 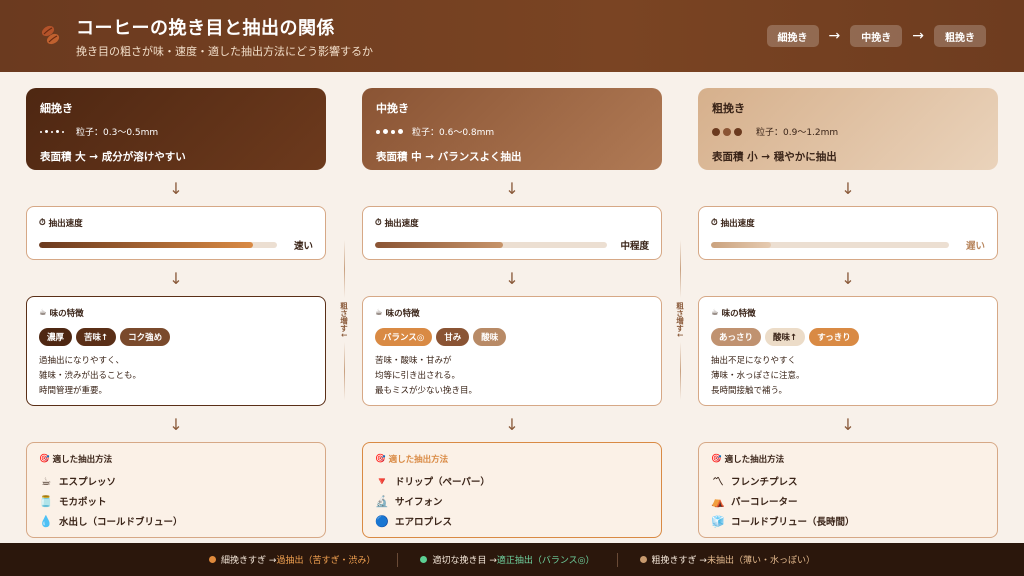 What do you see at coordinates (718, 501) in the screenshot?
I see `percolator-icon: ⛺` at bounding box center [718, 501].